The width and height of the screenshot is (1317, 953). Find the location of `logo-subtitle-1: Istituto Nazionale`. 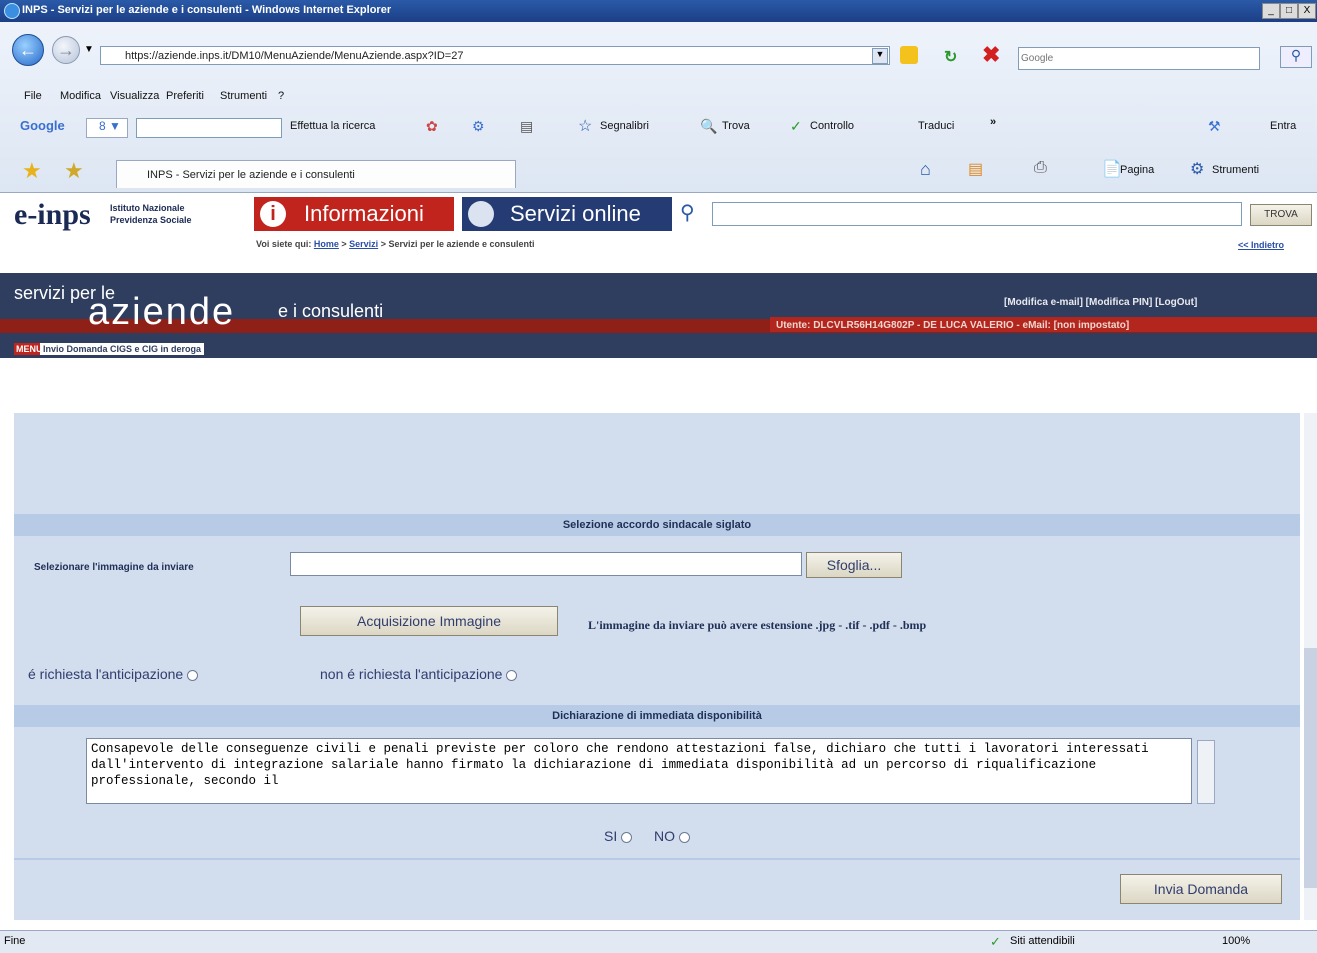

logo-subtitle-1: Istituto Nazionale is located at coordinates (147, 208).